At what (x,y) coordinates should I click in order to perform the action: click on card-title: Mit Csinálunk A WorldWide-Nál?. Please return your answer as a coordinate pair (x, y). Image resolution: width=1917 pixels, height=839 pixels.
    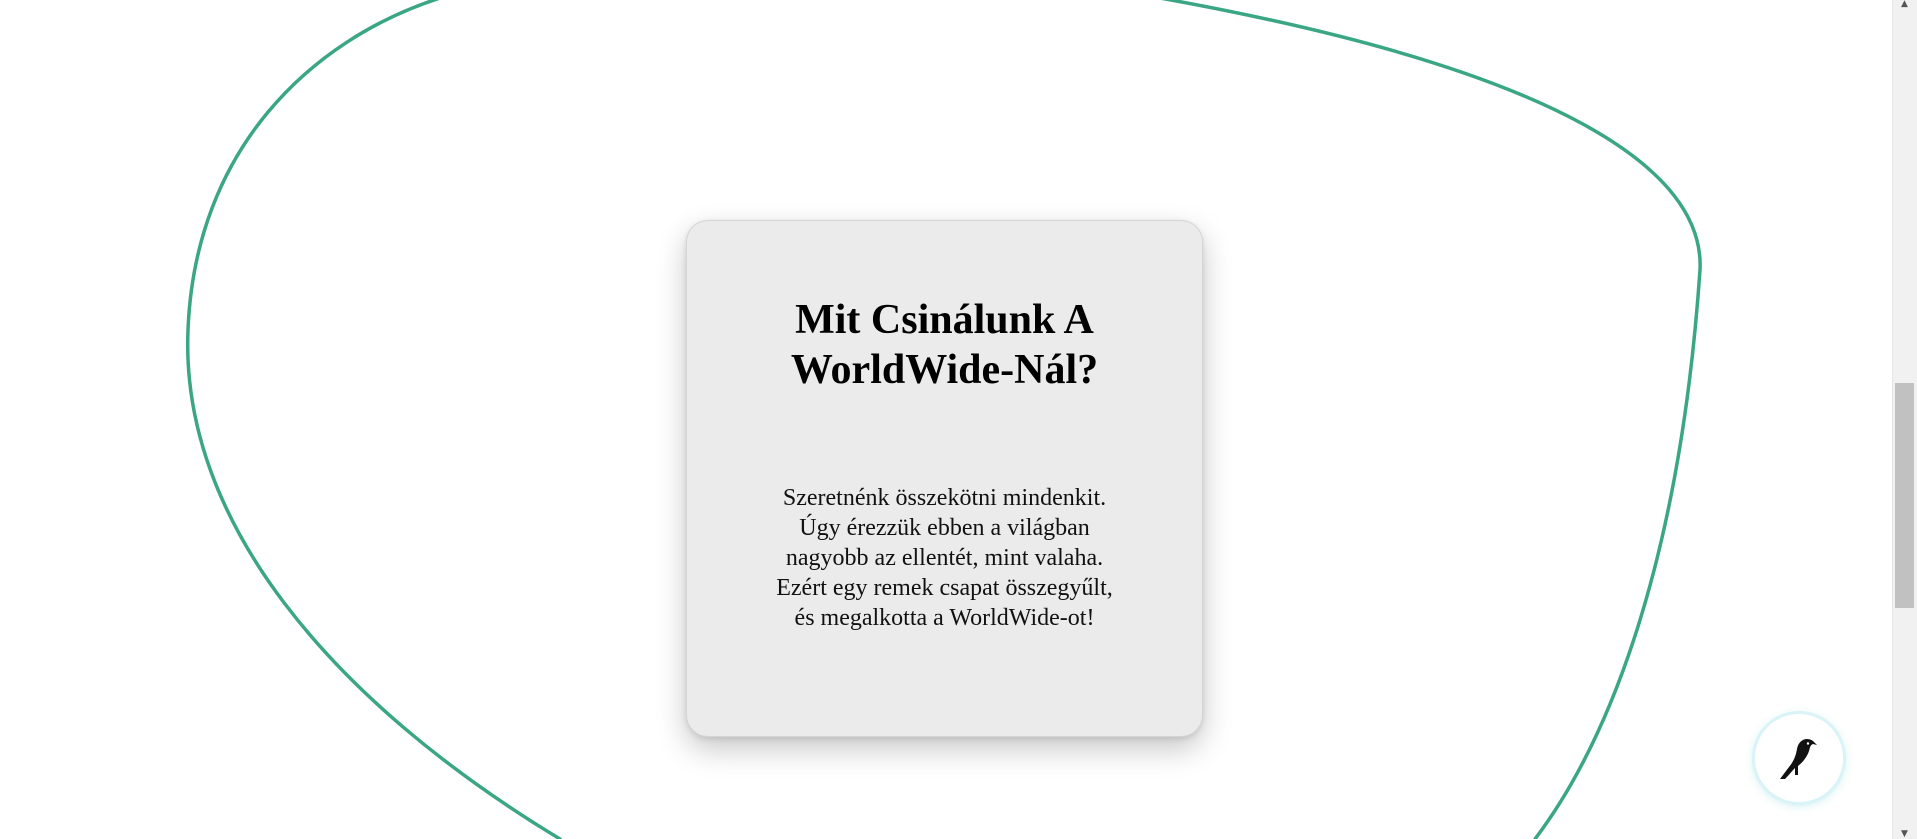
    Looking at the image, I should click on (944, 345).